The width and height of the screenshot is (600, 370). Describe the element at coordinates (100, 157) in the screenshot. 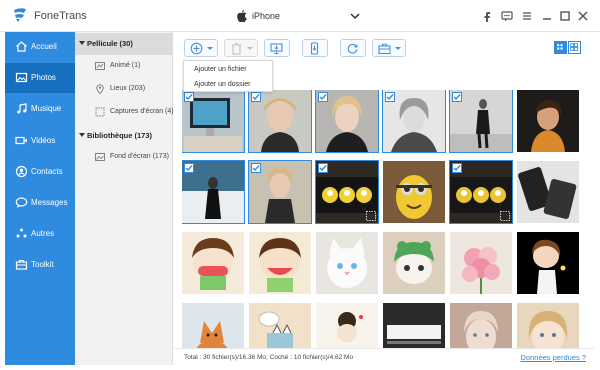

I see `wallpaper-icon` at that location.